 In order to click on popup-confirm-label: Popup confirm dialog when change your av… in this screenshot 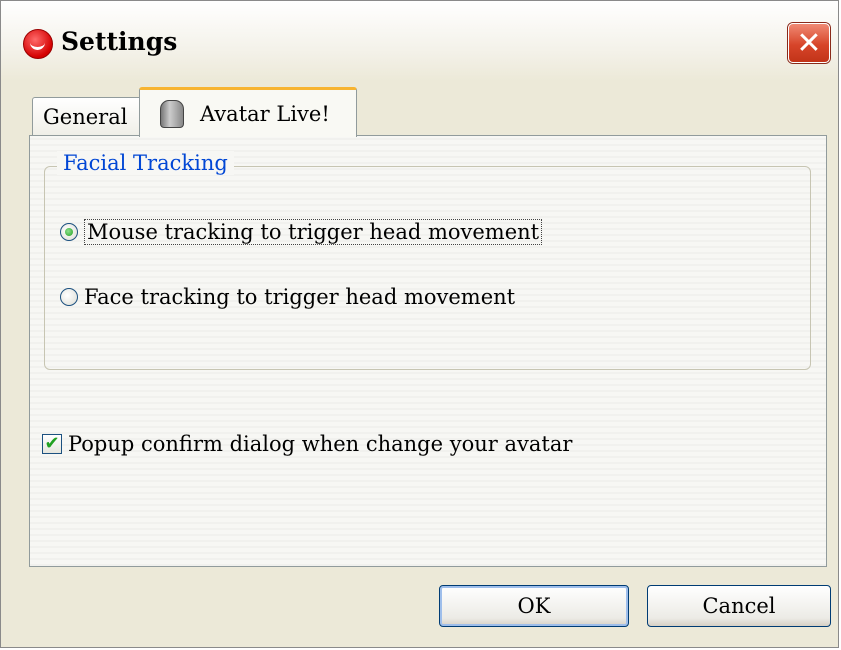, I will do `click(320, 444)`.